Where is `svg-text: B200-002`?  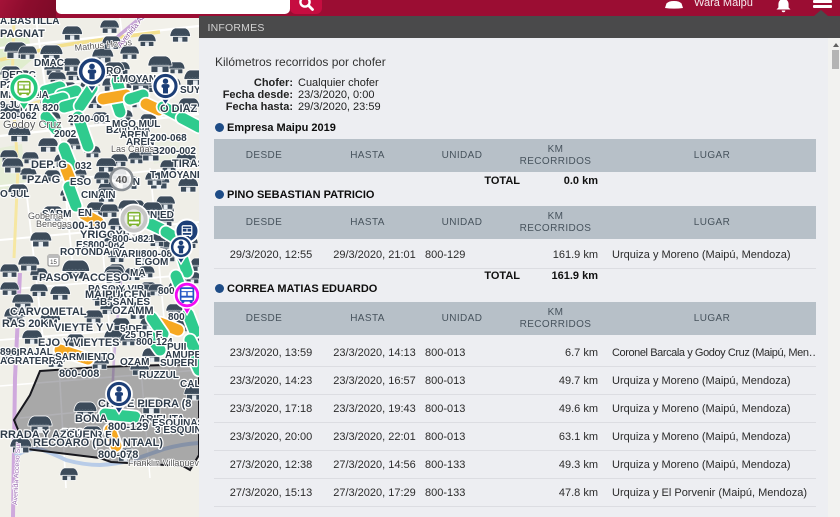
svg-text: B200-002 is located at coordinates (174, 151).